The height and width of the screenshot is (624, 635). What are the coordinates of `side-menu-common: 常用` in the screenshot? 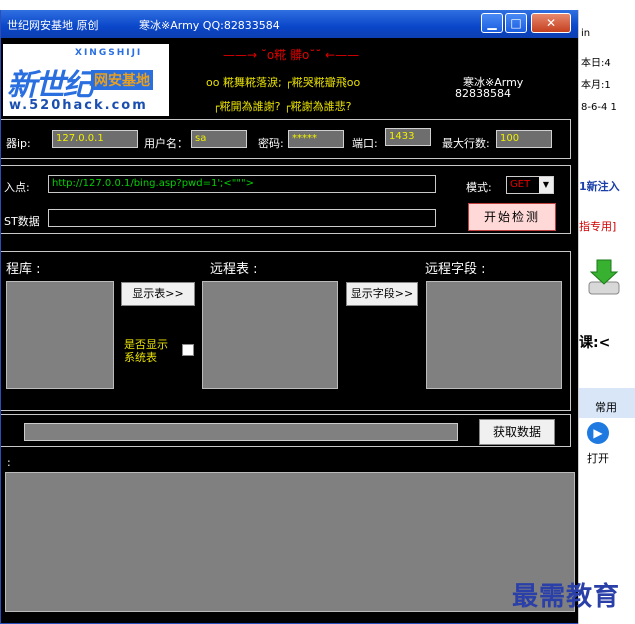 It's located at (606, 407).